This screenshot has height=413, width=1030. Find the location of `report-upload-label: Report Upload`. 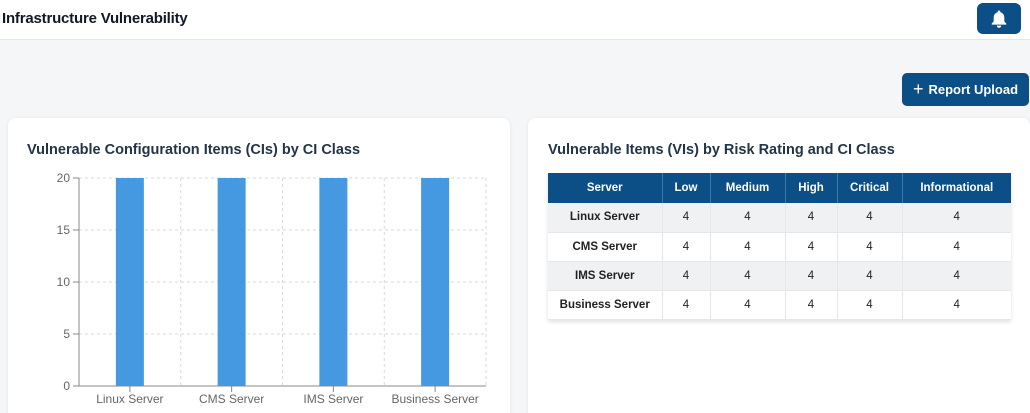

report-upload-label: Report Upload is located at coordinates (973, 89).